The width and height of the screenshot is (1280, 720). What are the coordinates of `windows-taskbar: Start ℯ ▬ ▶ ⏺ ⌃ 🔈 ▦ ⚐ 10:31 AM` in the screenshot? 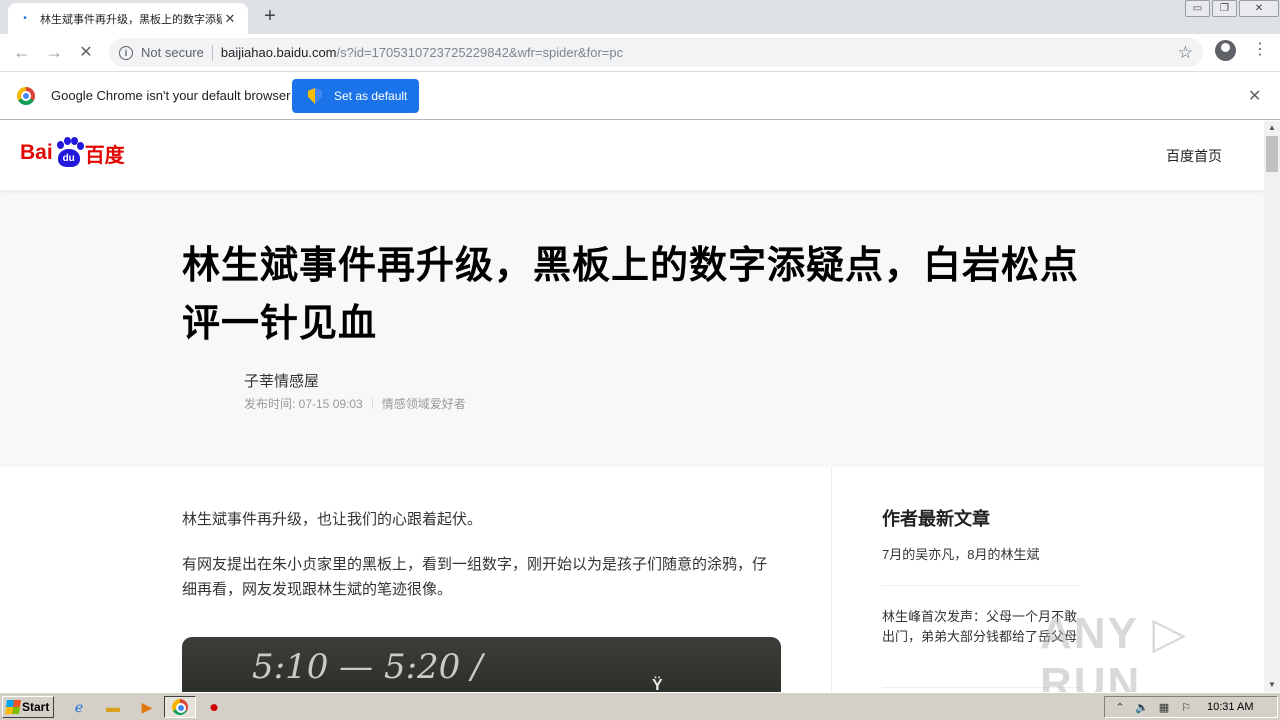 It's located at (640, 706).